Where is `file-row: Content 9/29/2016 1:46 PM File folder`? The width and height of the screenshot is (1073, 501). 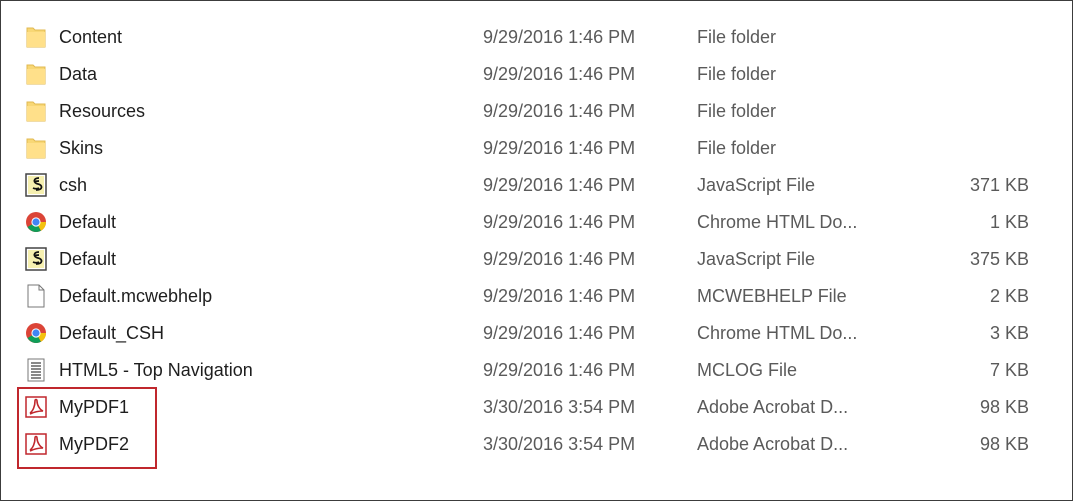 file-row: Content 9/29/2016 1:46 PM File folder is located at coordinates (536, 37).